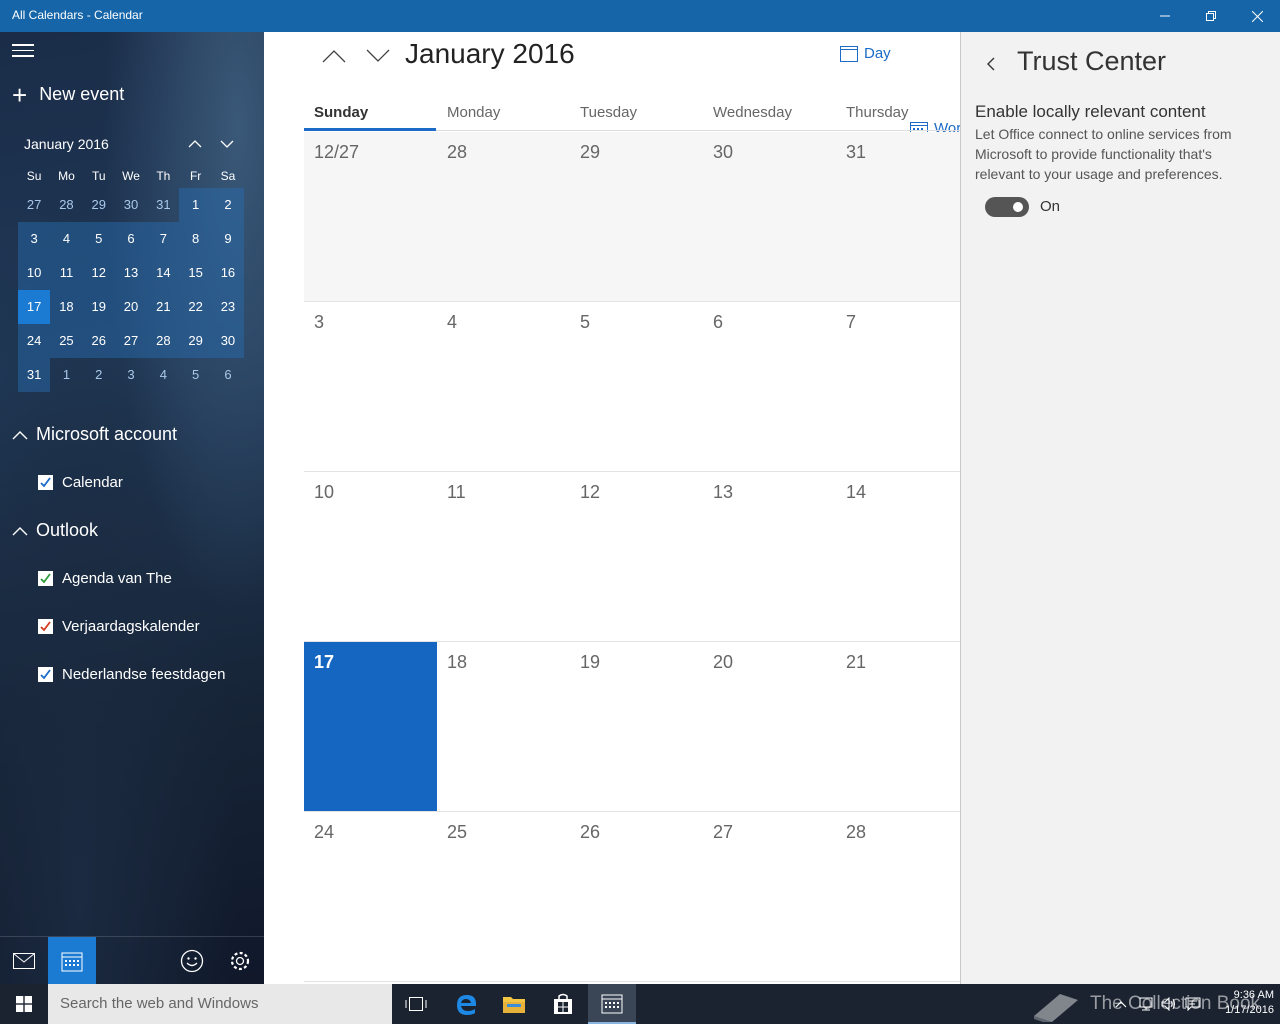  Describe the element at coordinates (1257, 16) in the screenshot. I see `close-button` at that location.